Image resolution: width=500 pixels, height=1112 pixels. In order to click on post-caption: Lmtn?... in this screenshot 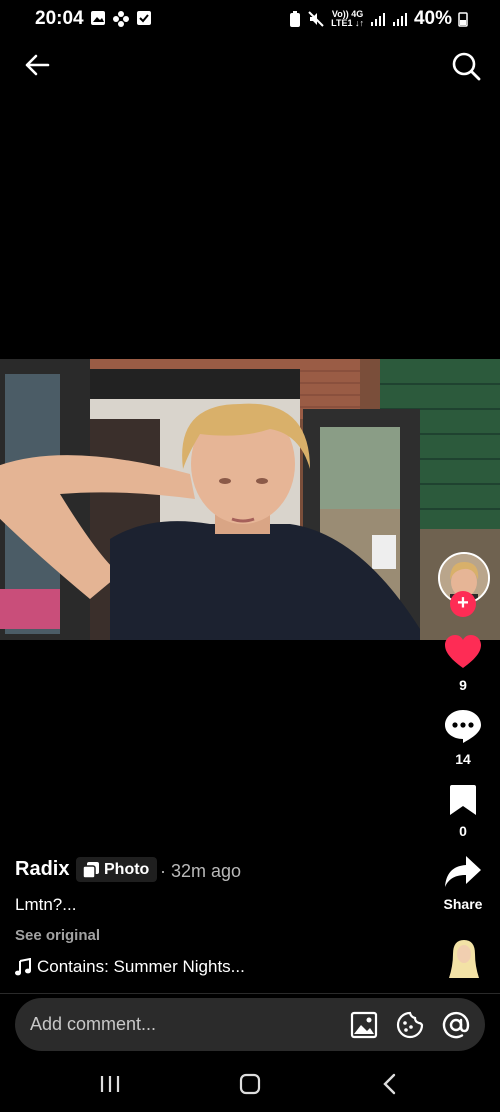, I will do `click(46, 904)`.